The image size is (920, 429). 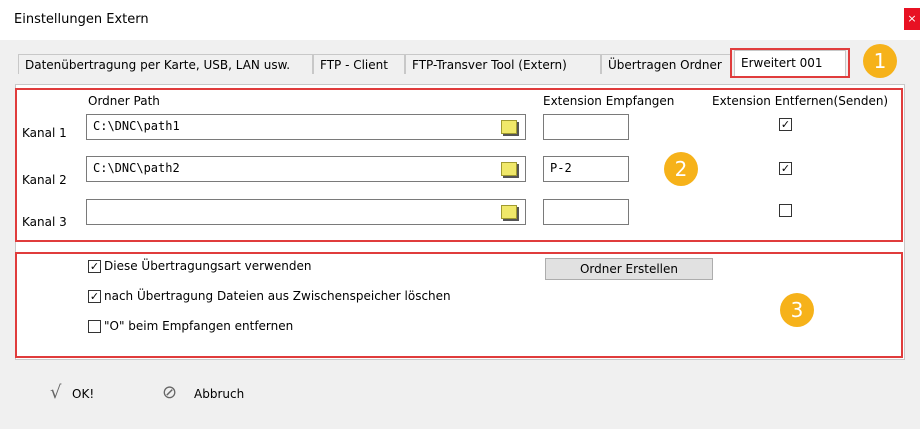 What do you see at coordinates (94, 296) in the screenshot?
I see `delete-cache-checkbox: ✓` at bounding box center [94, 296].